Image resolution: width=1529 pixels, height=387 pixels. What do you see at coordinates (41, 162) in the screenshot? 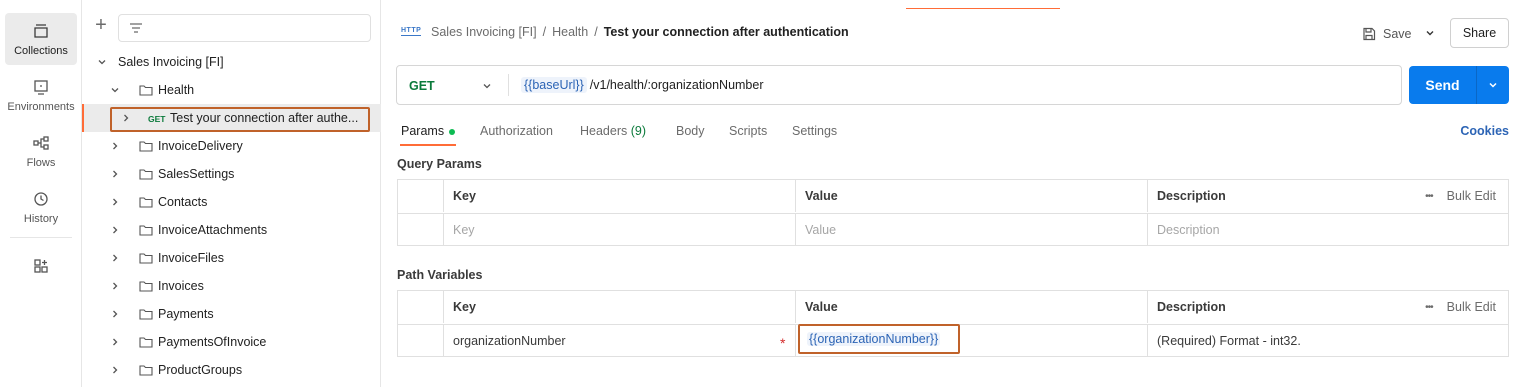
I see `rail-label: Flows` at bounding box center [41, 162].